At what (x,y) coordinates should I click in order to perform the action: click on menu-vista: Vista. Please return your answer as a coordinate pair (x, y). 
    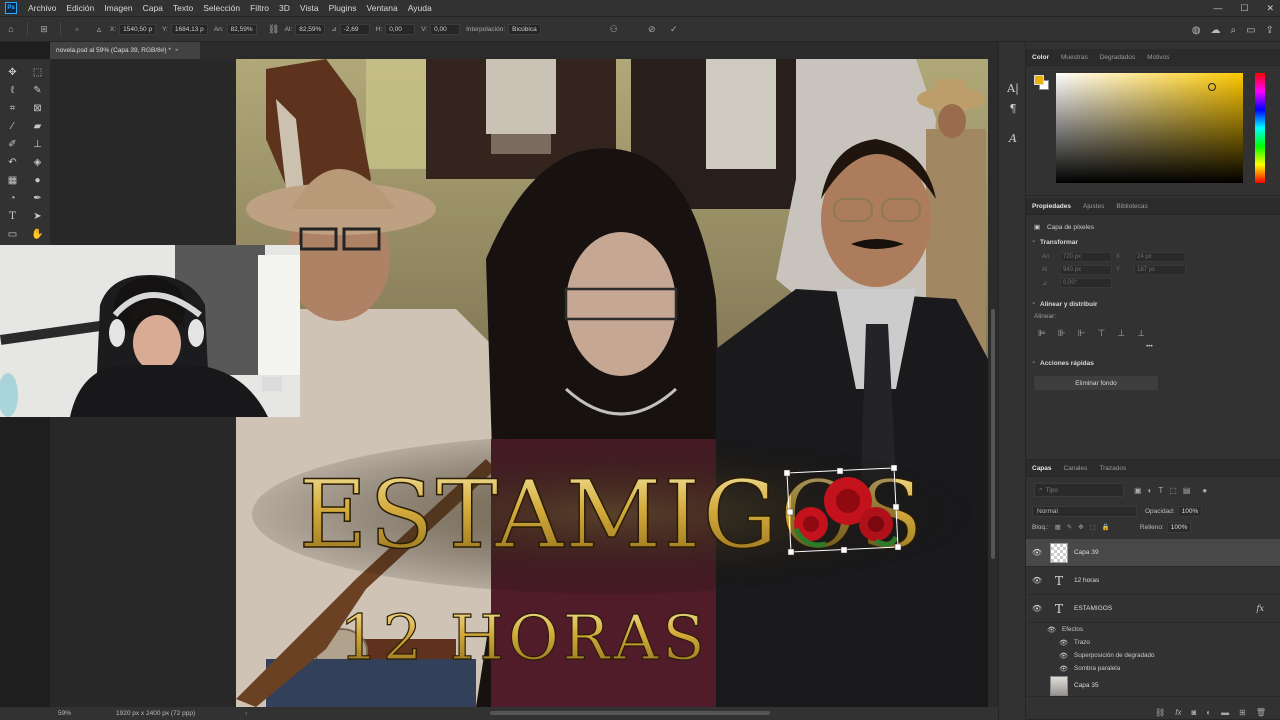
    Looking at the image, I should click on (309, 8).